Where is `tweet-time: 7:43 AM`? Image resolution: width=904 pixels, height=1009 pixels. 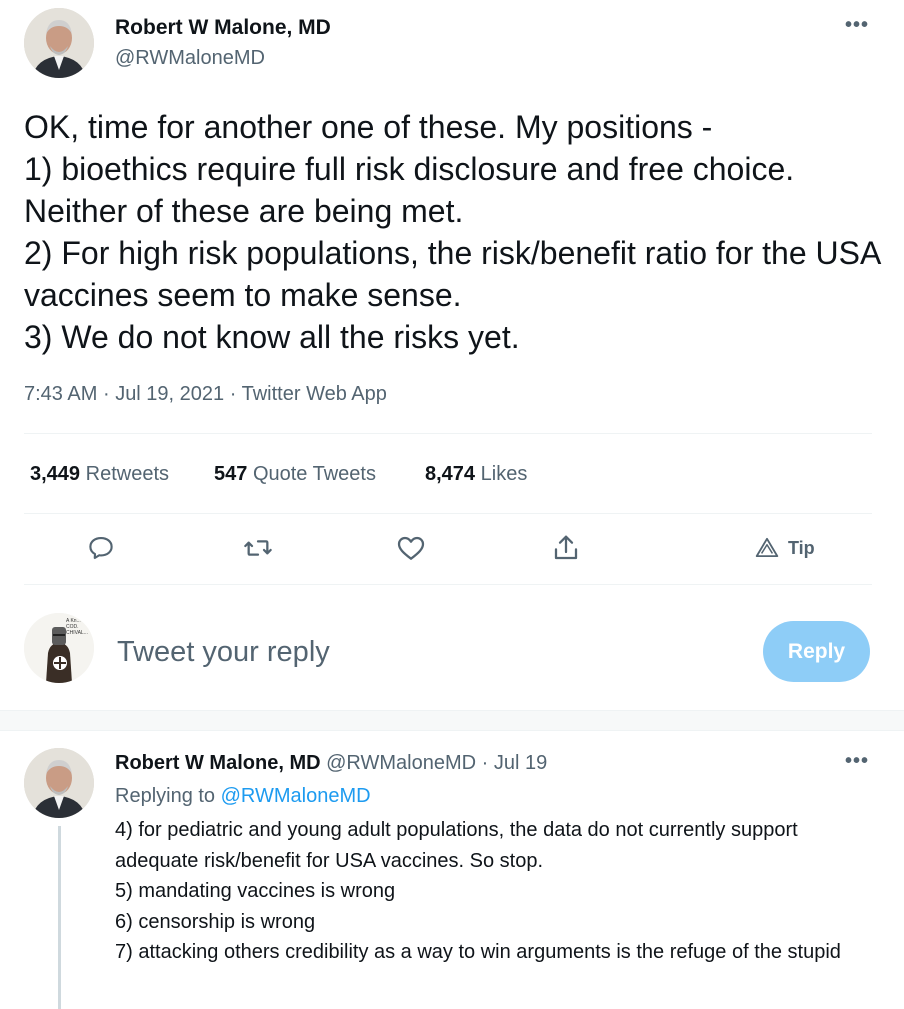 tweet-time: 7:43 AM is located at coordinates (60, 394).